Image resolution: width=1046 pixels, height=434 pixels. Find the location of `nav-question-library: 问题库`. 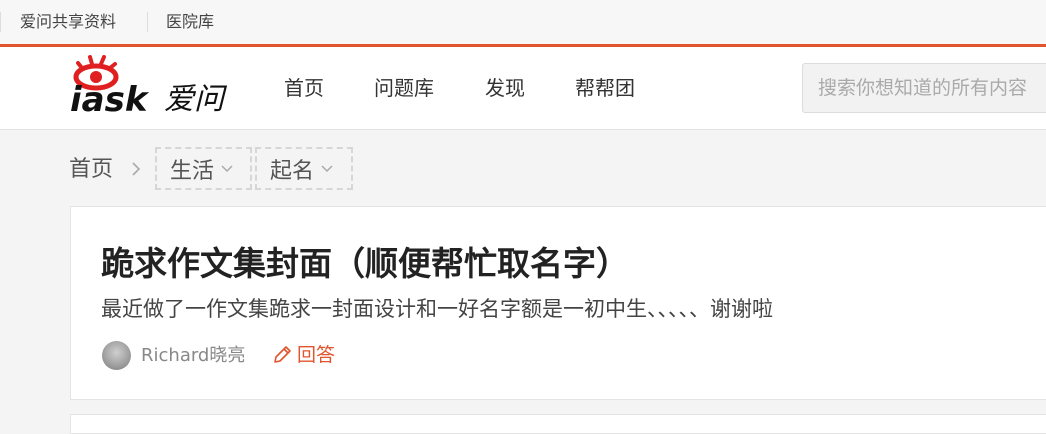

nav-question-library: 问题库 is located at coordinates (404, 88).